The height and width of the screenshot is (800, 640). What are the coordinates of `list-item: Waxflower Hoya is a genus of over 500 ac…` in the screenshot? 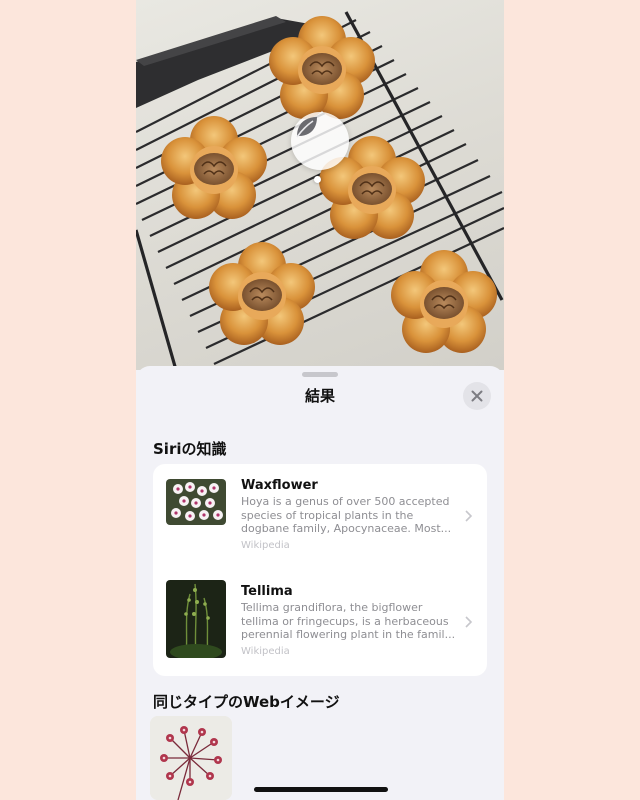 It's located at (320, 514).